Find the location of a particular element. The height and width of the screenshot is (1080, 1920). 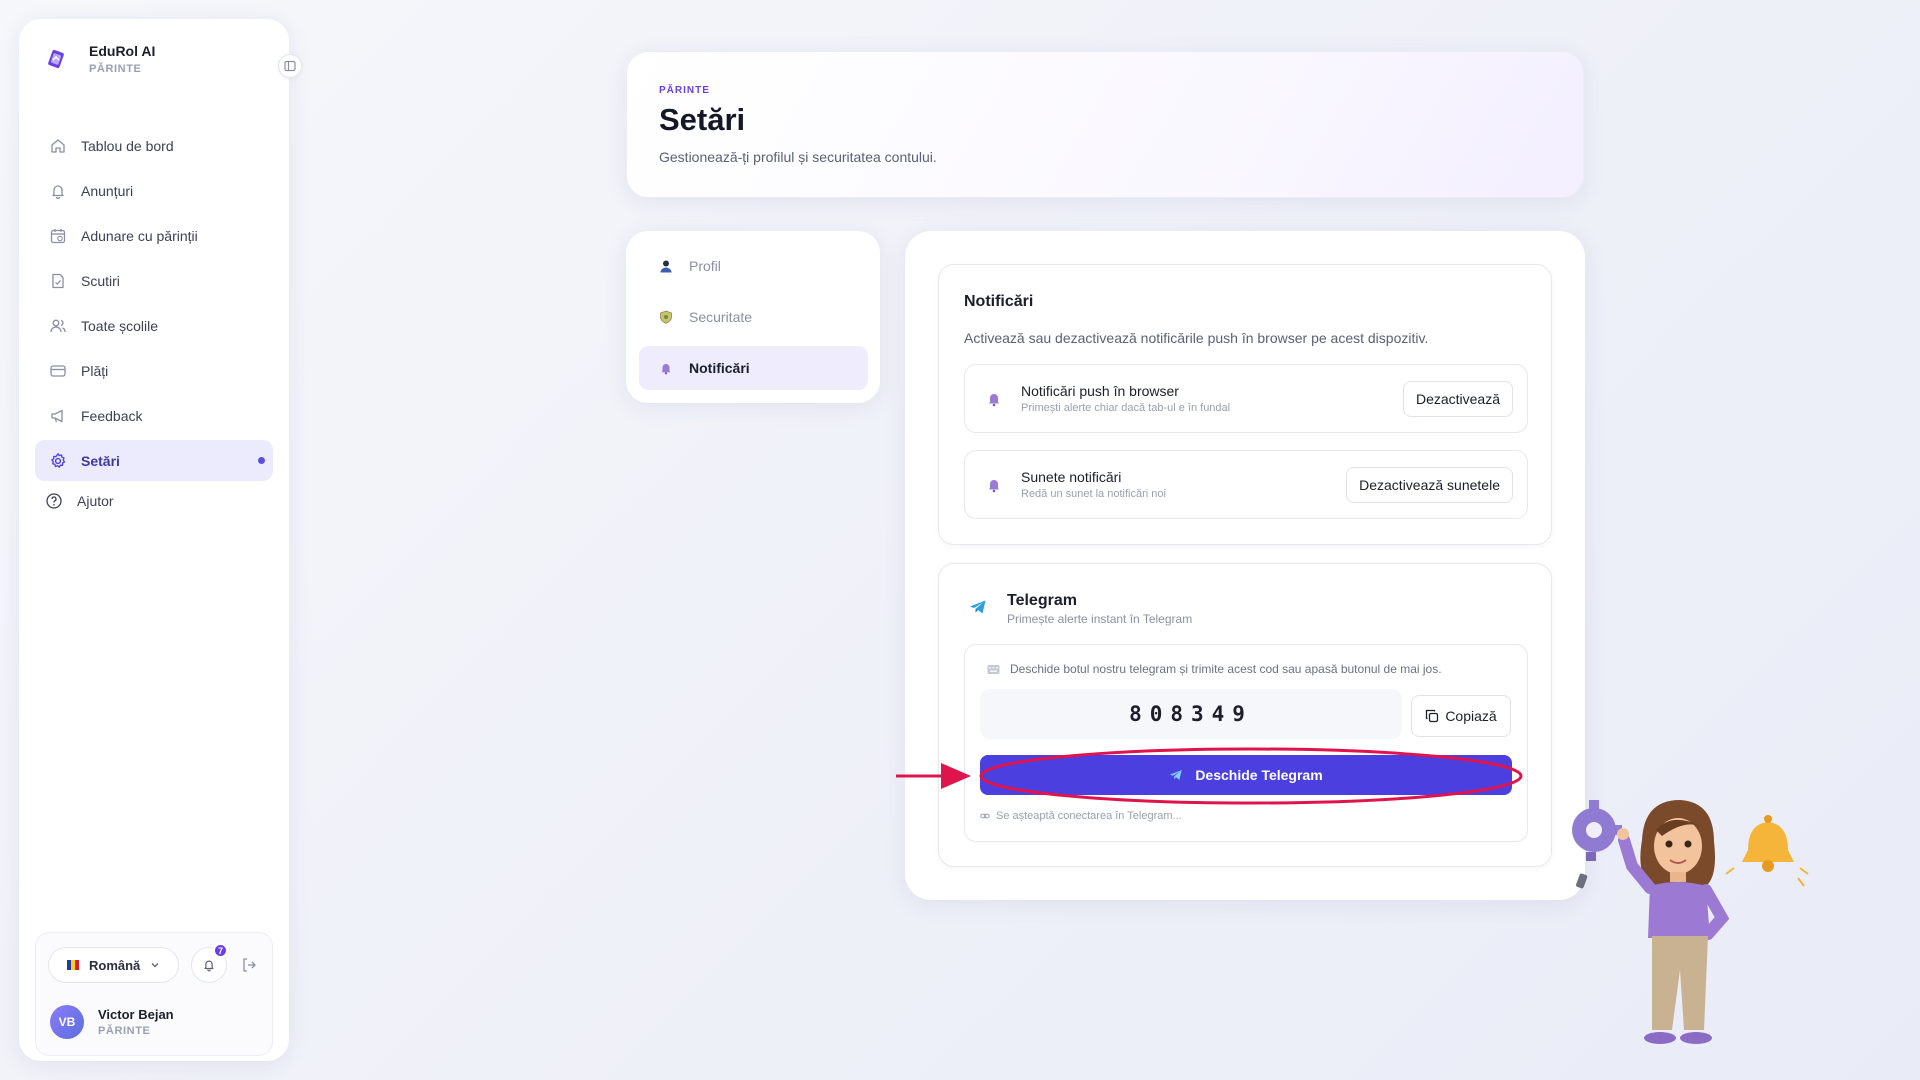

home-icon is located at coordinates (58, 145).